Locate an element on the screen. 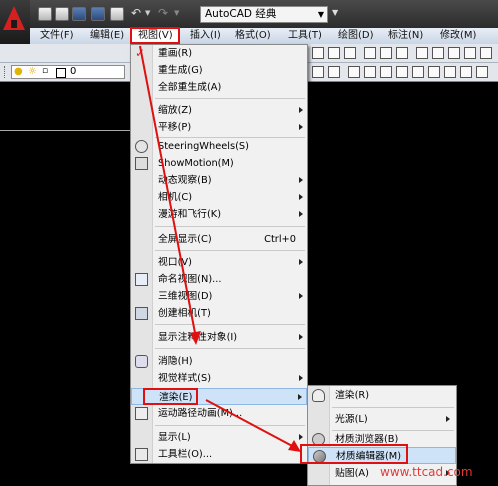 The height and width of the screenshot is (486, 498). menu-item-annotative-objects: 显示注释性对象(I) is located at coordinates (219, 337).